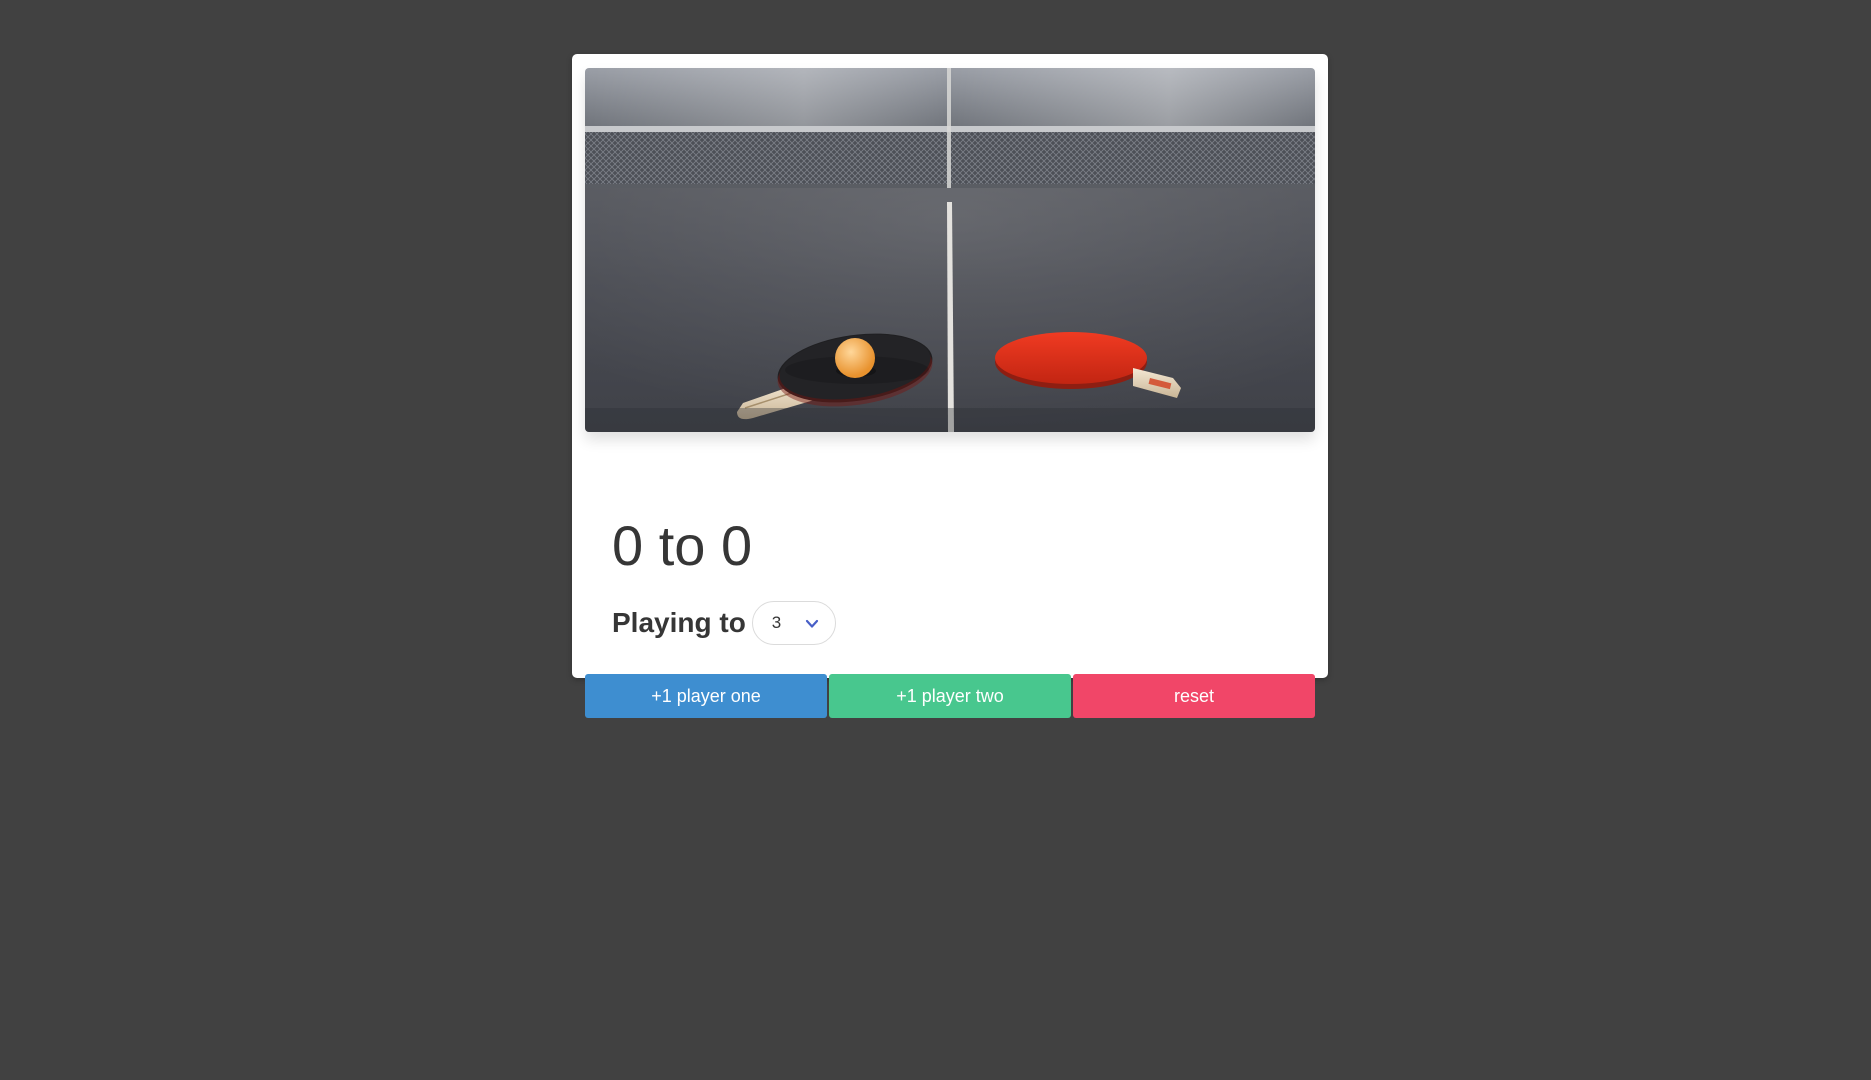  I want to click on ping-pong-image, so click(950, 250).